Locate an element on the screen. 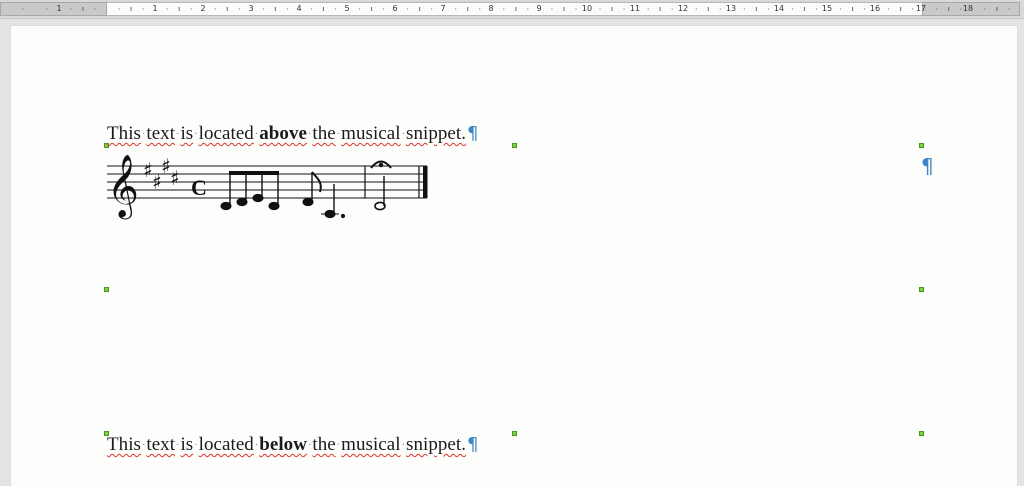 The width and height of the screenshot is (1024, 486). ruler-number: 8 is located at coordinates (491, 8).